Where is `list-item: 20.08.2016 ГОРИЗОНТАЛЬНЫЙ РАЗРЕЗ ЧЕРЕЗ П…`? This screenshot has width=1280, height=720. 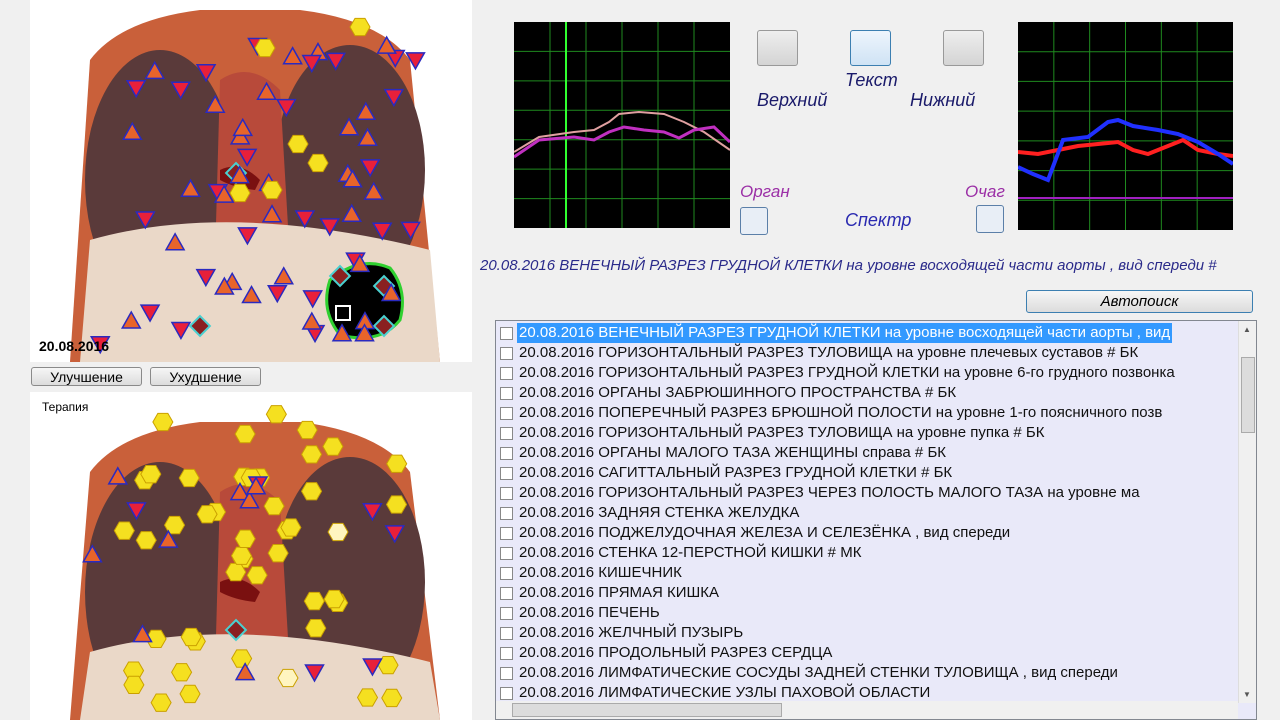
list-item: 20.08.2016 ГОРИЗОНТАЛЬНЫЙ РАЗРЕЗ ЧЕРЕЗ П… is located at coordinates (876, 493).